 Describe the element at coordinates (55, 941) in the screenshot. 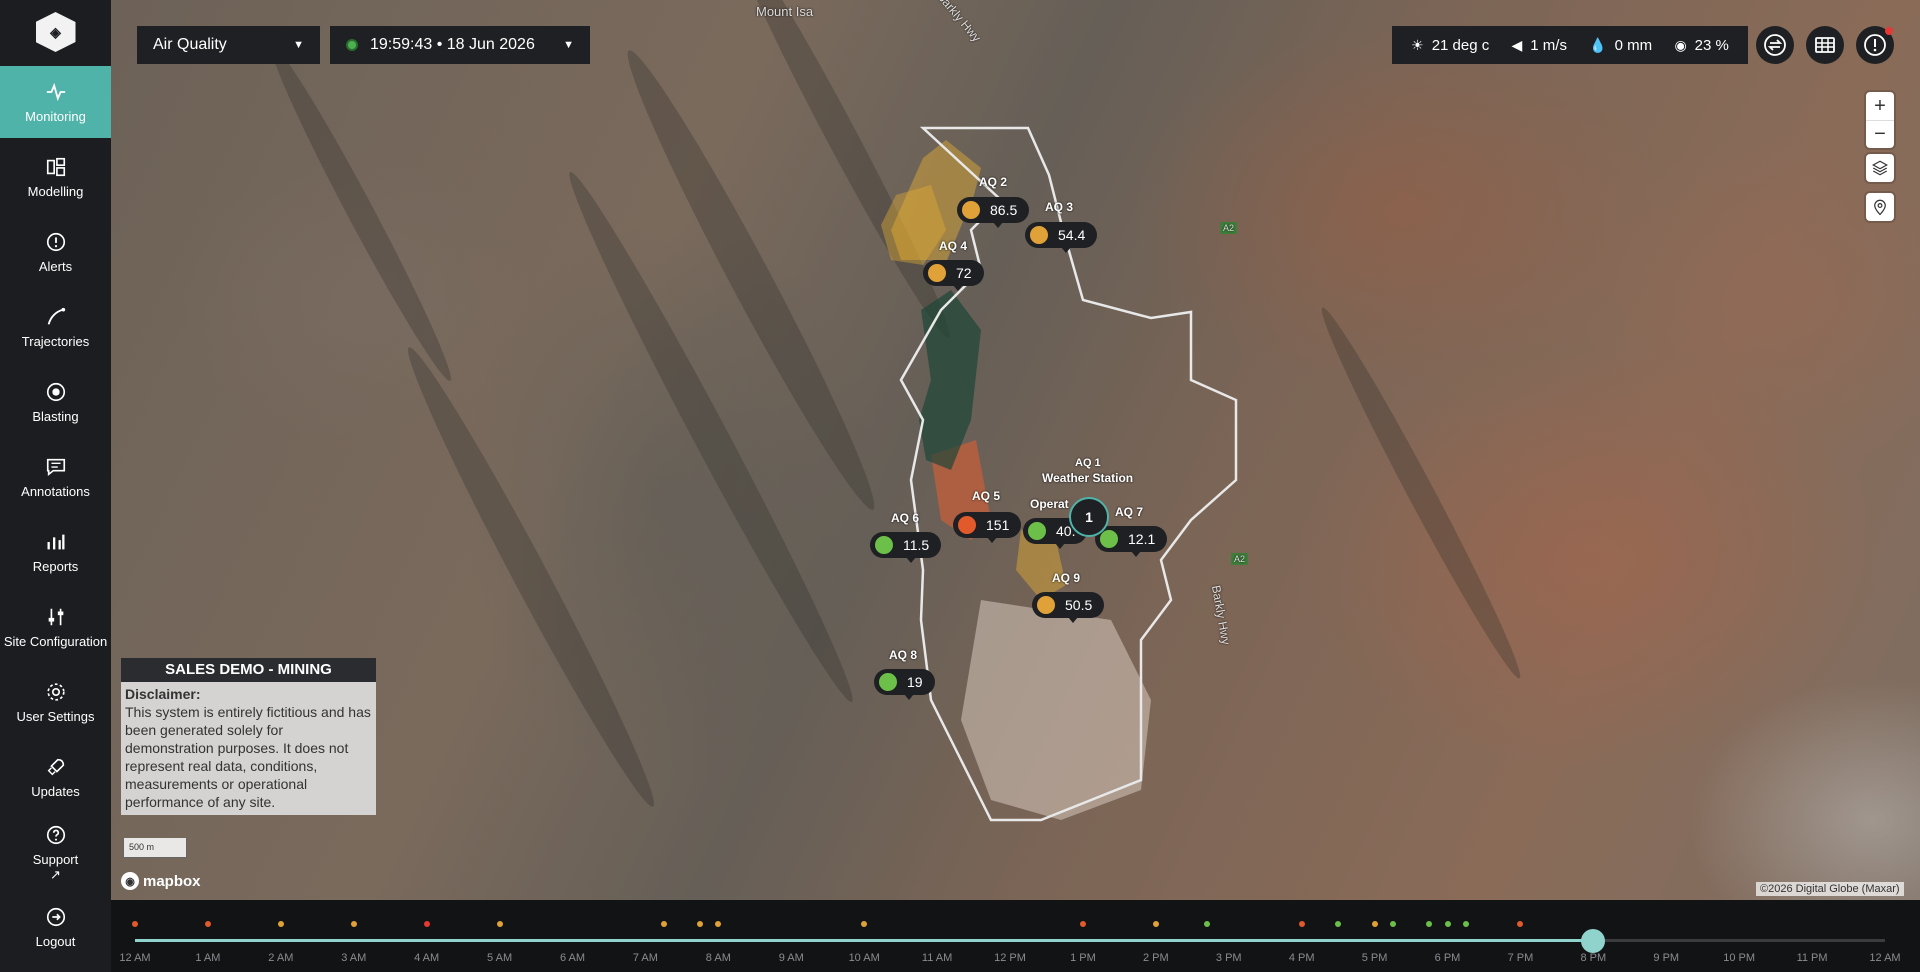

I see `sidebar-item-label: Logout` at that location.